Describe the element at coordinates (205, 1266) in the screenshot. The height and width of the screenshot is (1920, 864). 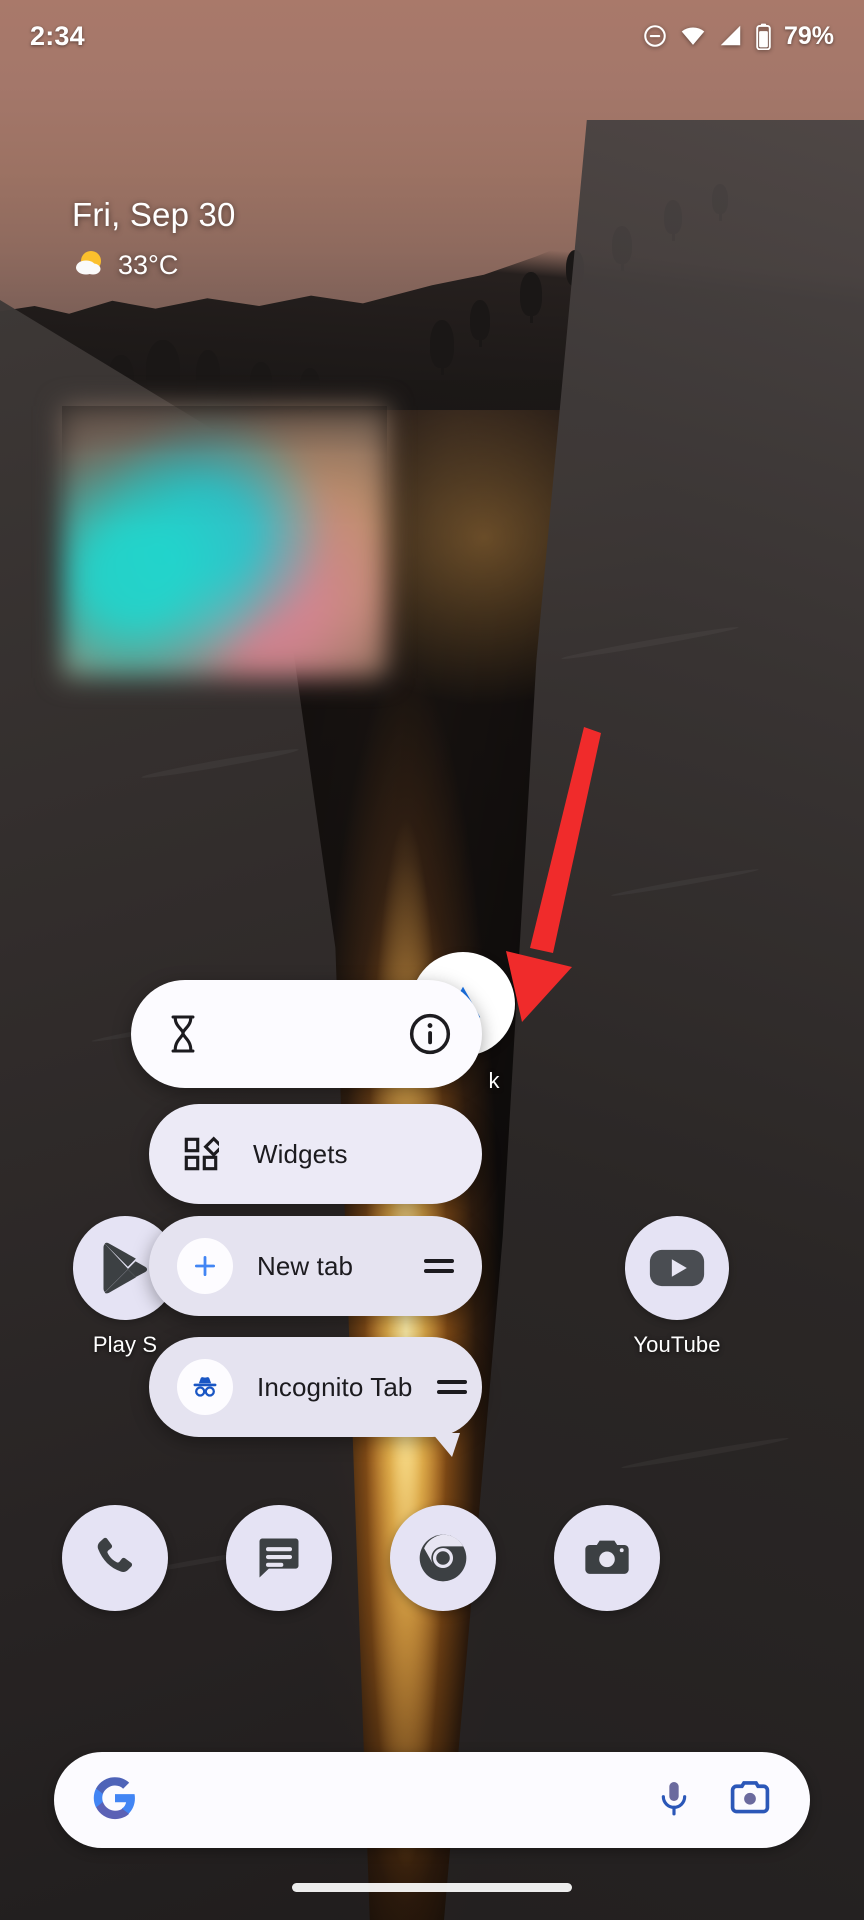
I see `plus-icon` at that location.